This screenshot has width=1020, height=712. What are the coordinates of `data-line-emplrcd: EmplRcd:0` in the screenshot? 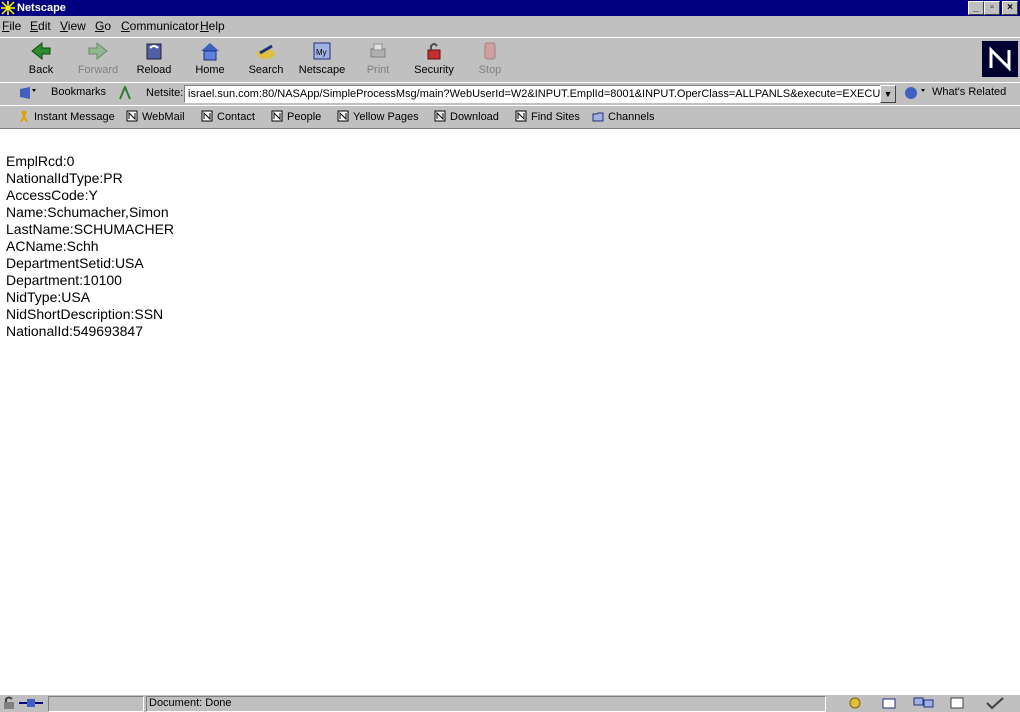 It's located at (40, 161).